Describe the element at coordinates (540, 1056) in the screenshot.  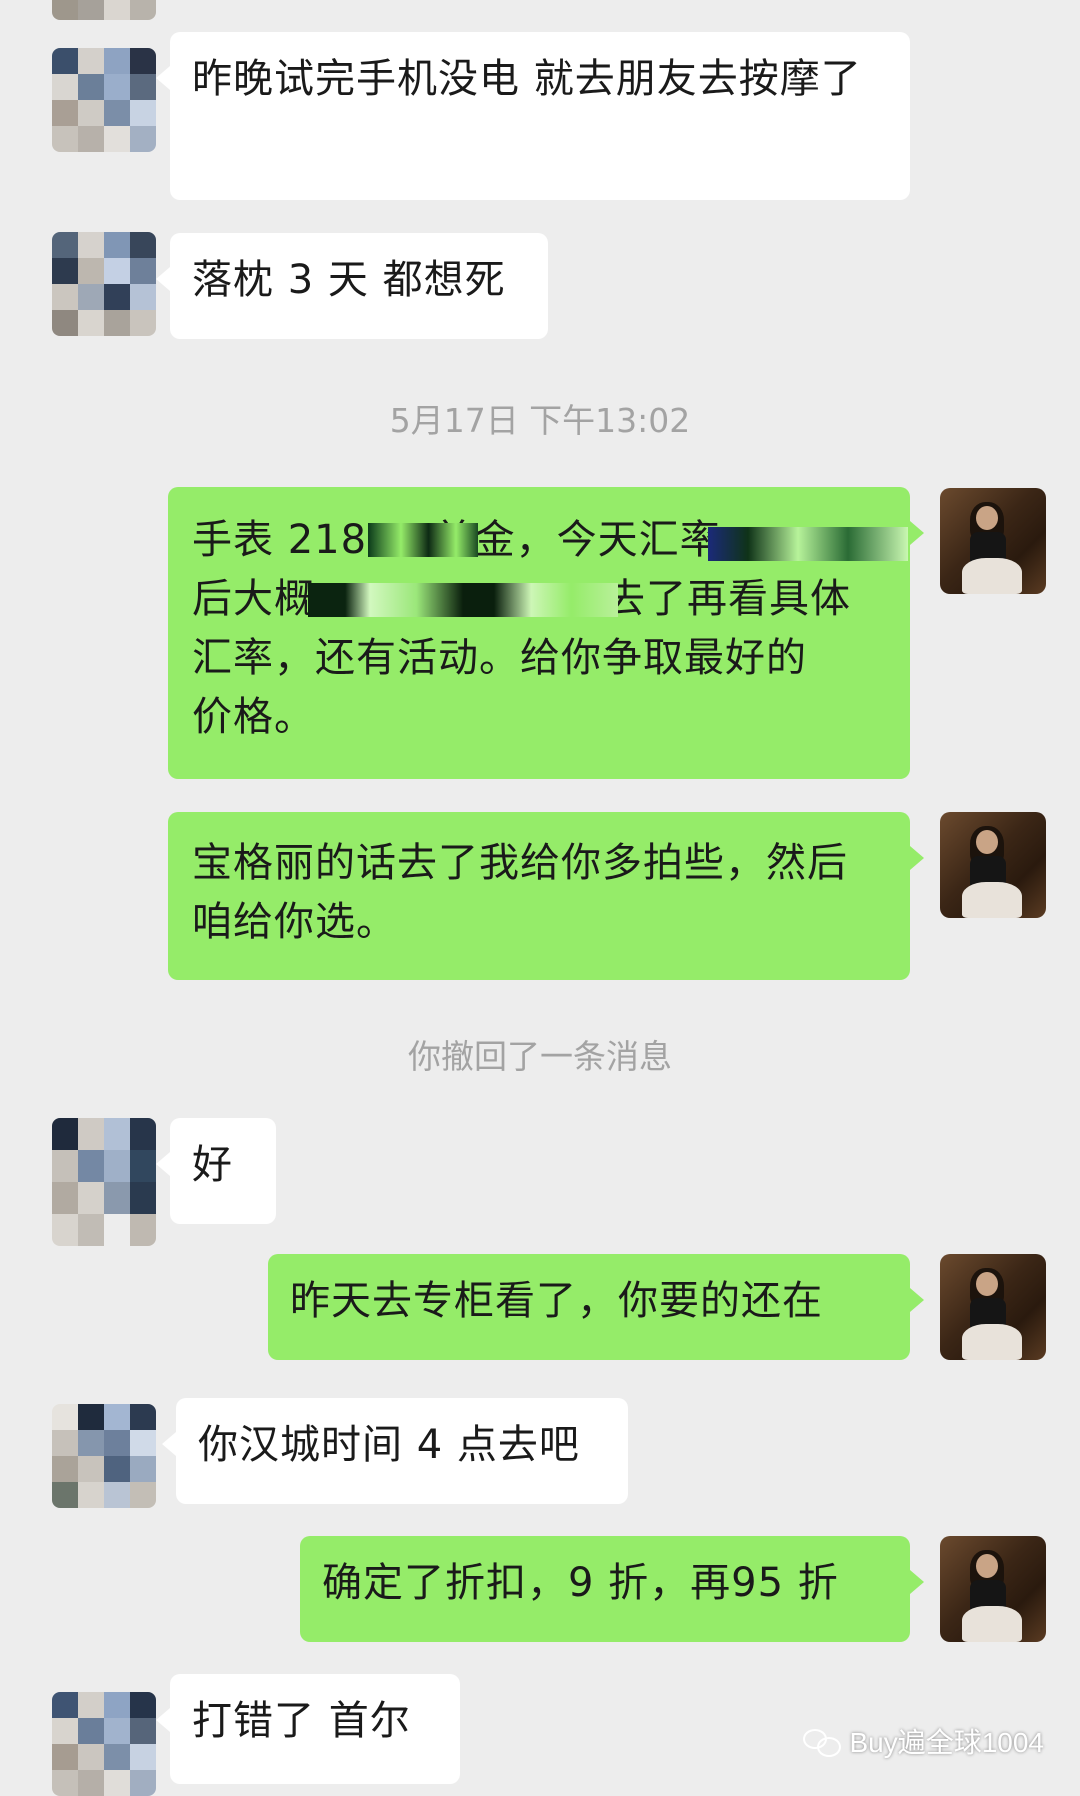
I see `recalled-message-notice: 你撤回了一条消息` at that location.